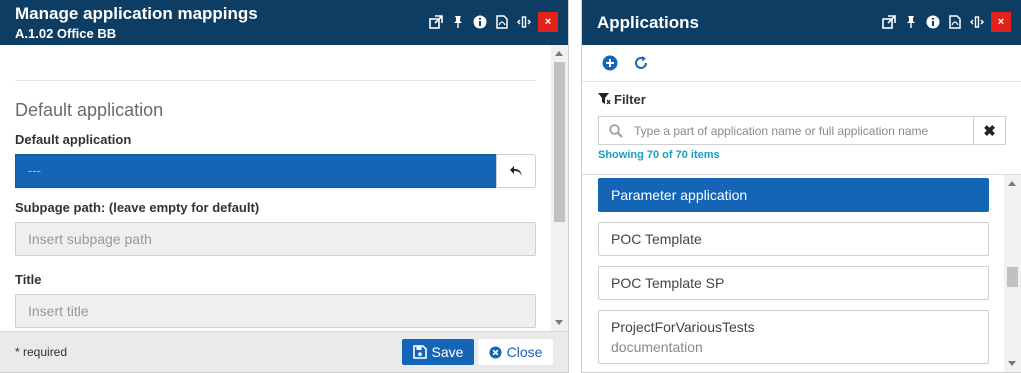 The width and height of the screenshot is (1021, 373). Describe the element at coordinates (793, 283) in the screenshot. I see `list-item: POC Template SP` at that location.